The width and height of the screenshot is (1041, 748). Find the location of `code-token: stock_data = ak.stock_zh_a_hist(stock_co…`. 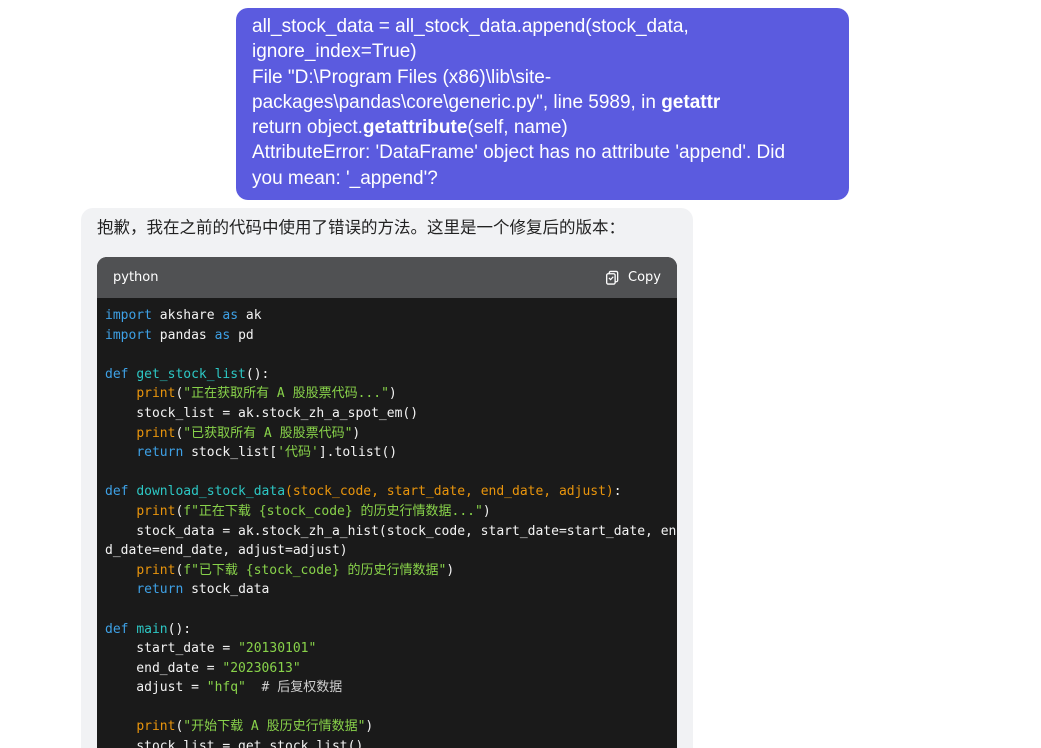

code-token: stock_data = ak.stock_zh_a_hist(stock_co… is located at coordinates (391, 531).